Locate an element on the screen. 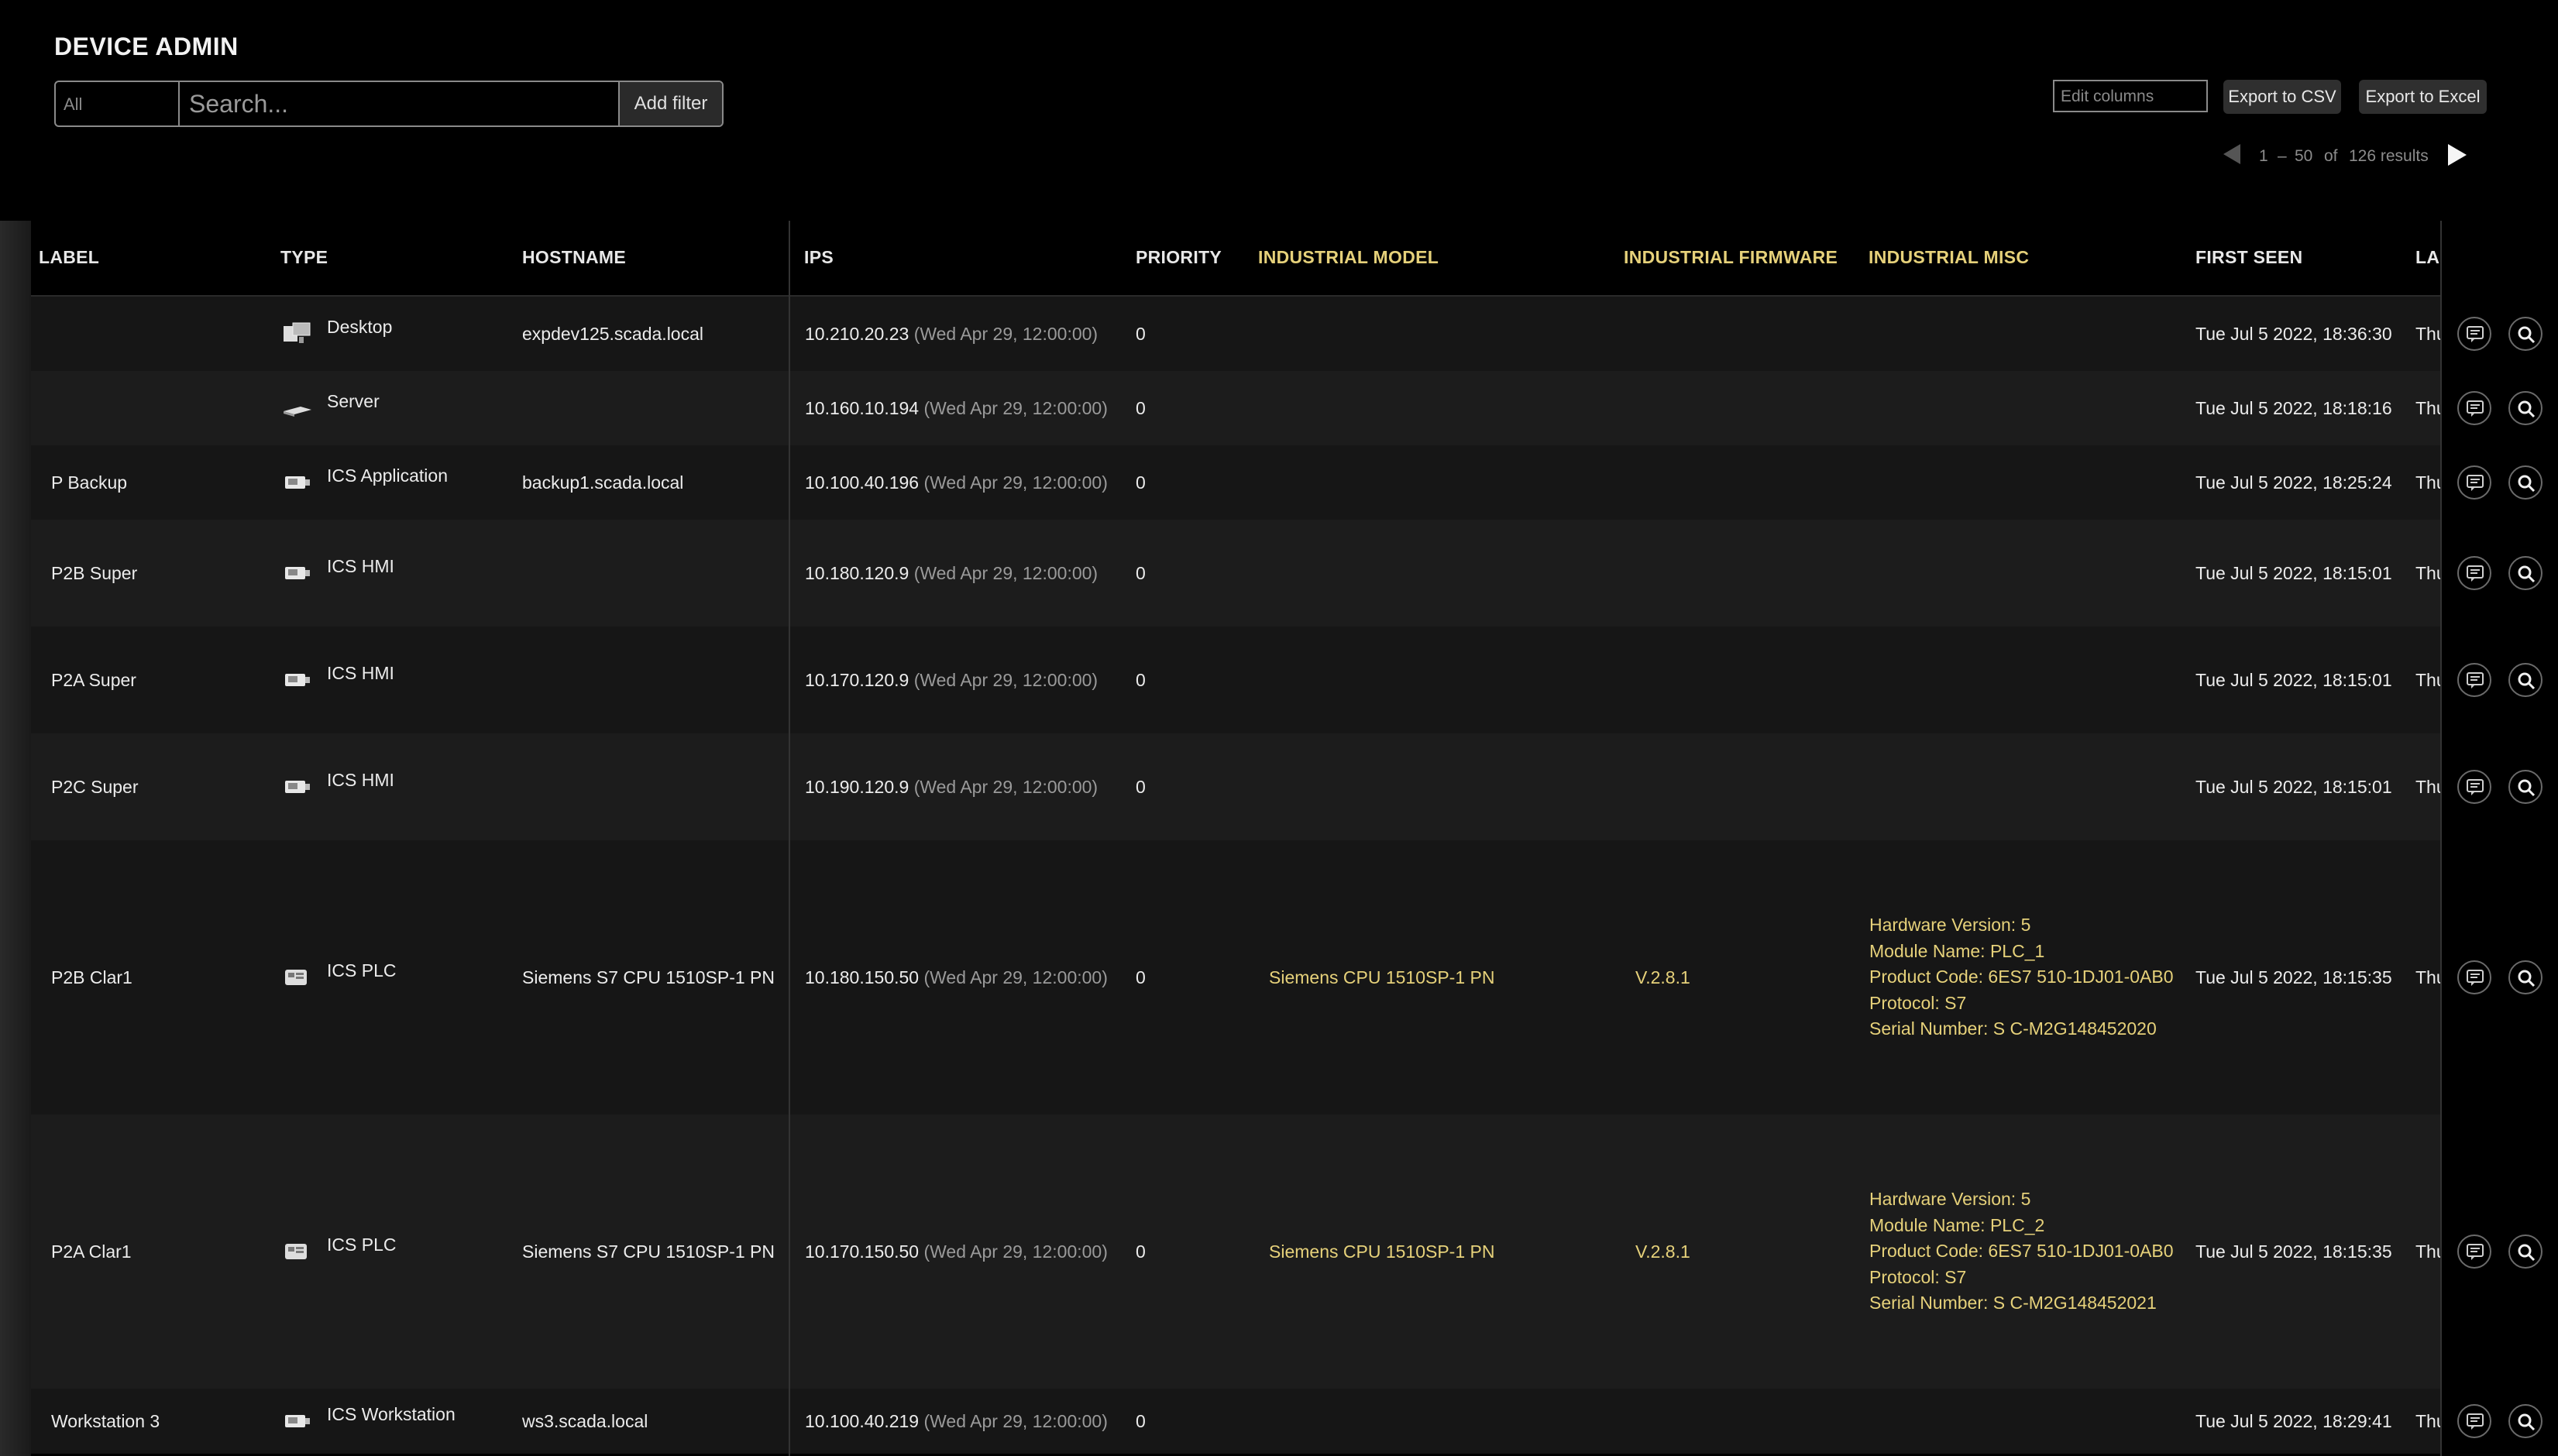 The image size is (2558, 1456). column-header-label: LABEL is located at coordinates (69, 257).